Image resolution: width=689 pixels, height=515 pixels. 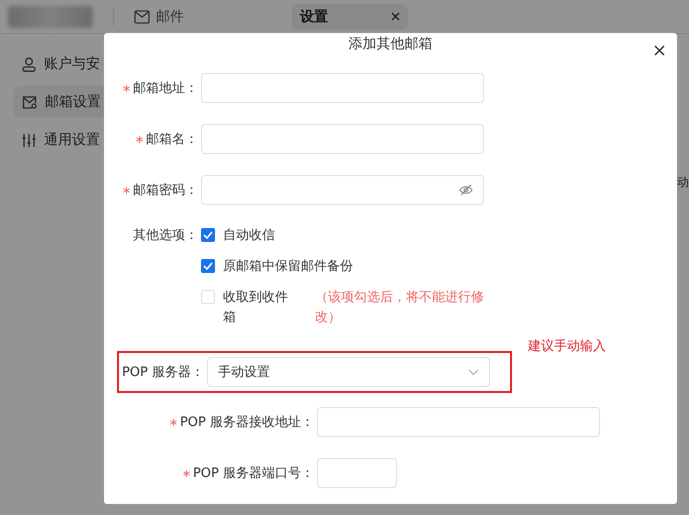 I want to click on field-label: 邮箱密码：, so click(x=165, y=190).